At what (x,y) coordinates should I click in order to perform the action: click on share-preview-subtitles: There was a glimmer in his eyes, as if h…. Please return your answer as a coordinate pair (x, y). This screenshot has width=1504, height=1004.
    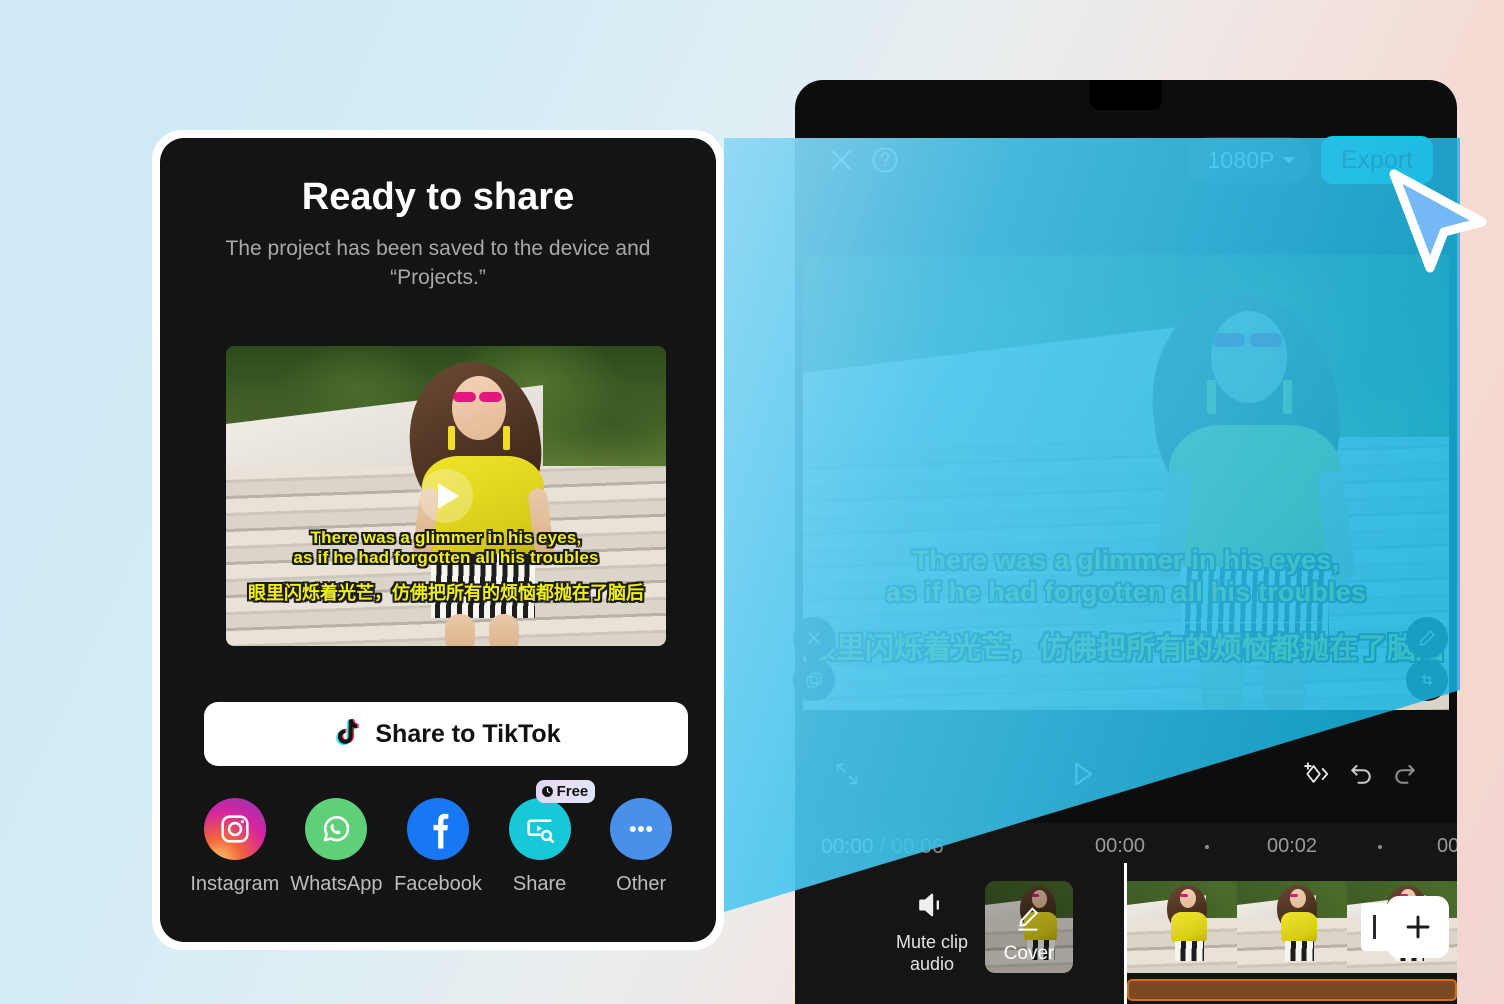
    Looking at the image, I should click on (446, 566).